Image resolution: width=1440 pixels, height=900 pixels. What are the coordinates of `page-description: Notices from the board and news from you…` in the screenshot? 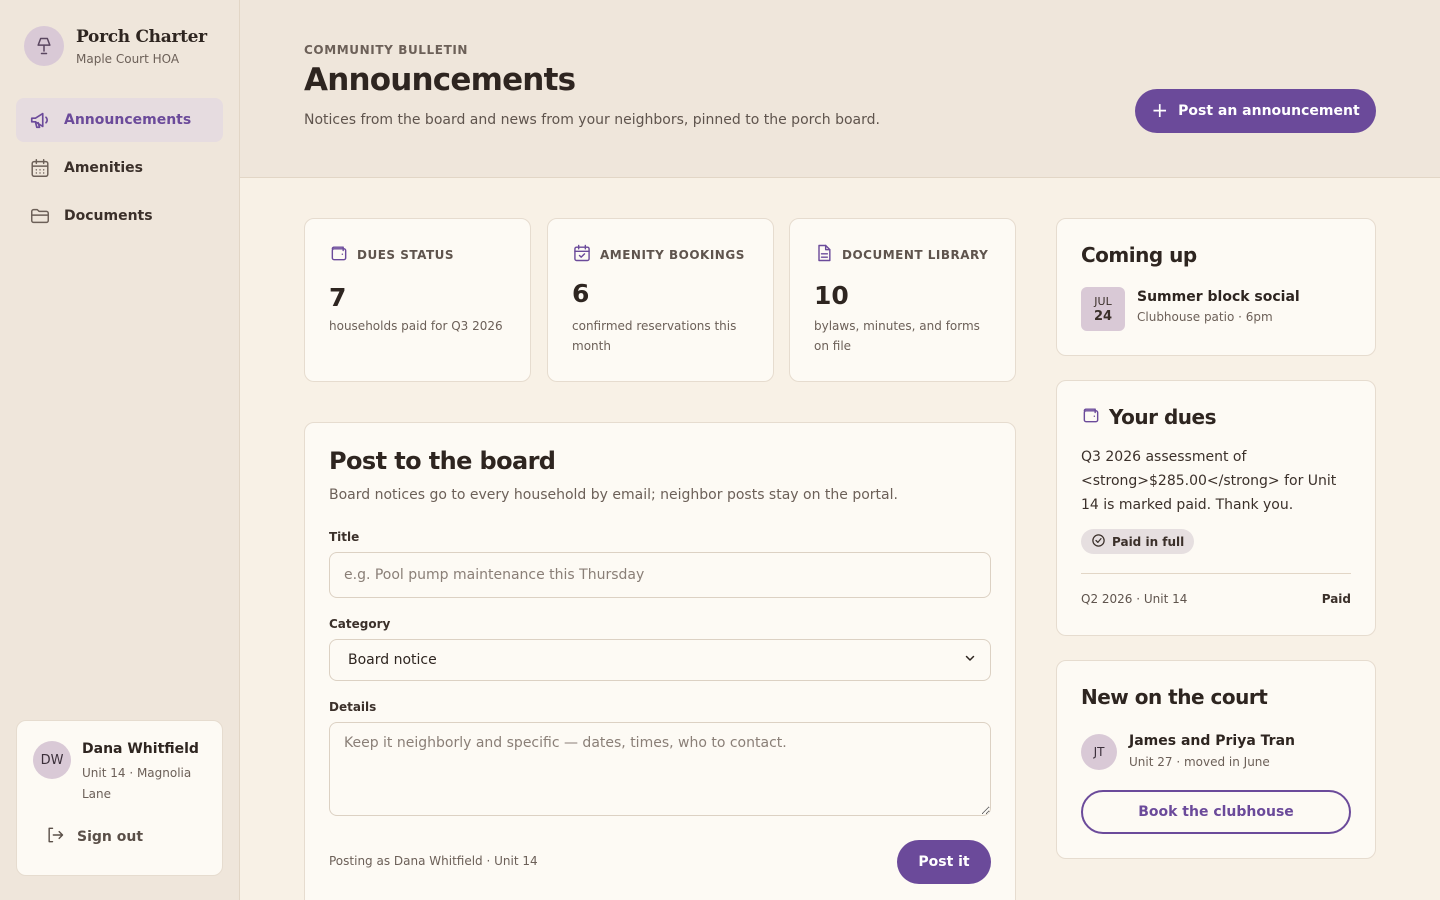 It's located at (592, 120).